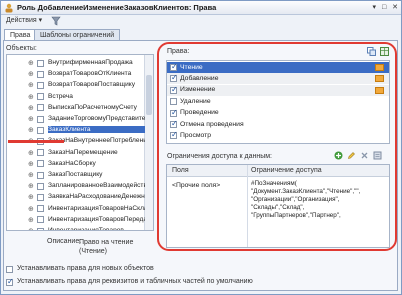 The height and width of the screenshot is (295, 402). What do you see at coordinates (86, 229) in the screenshot?
I see `object-item-label: ИнвентаризацияТоваров` at bounding box center [86, 229].